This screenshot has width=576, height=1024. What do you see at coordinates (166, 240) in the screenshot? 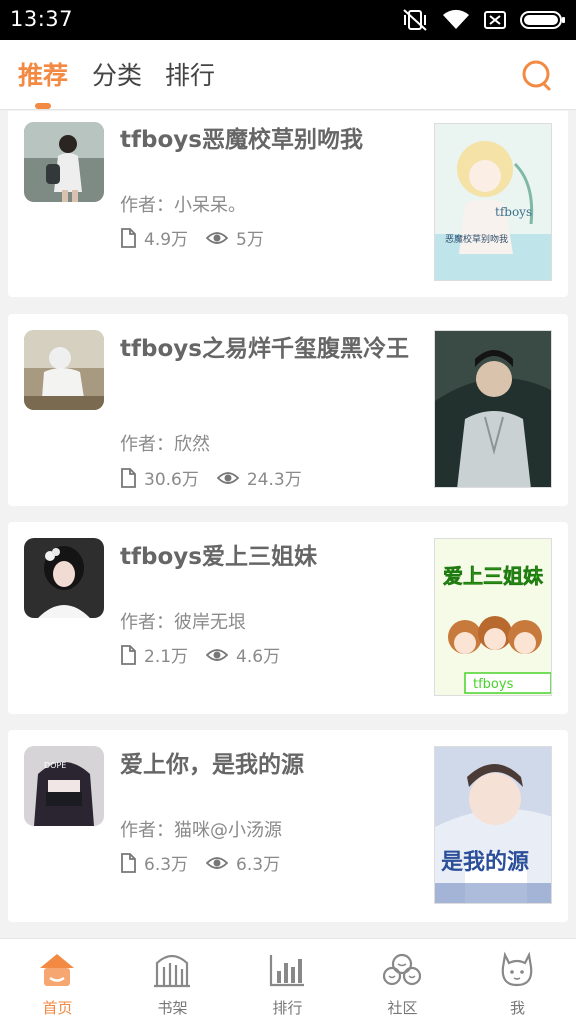
I see `word-count: 4.9万` at bounding box center [166, 240].